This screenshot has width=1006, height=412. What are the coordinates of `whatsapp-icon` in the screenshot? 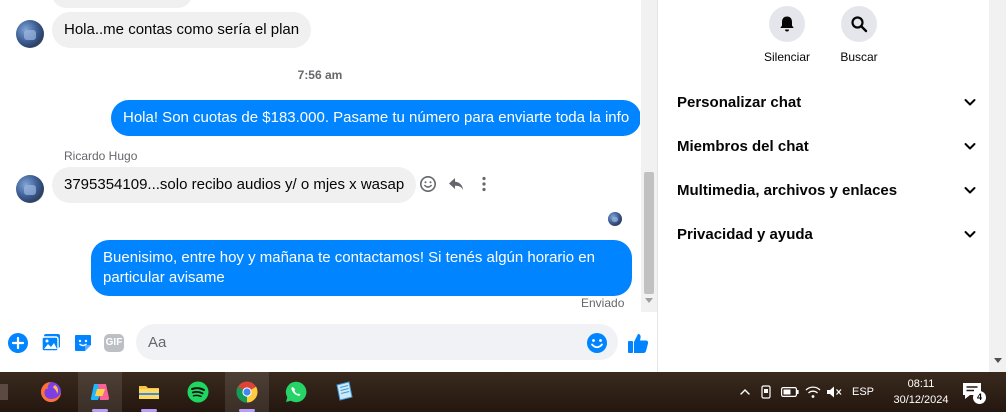 It's located at (296, 392).